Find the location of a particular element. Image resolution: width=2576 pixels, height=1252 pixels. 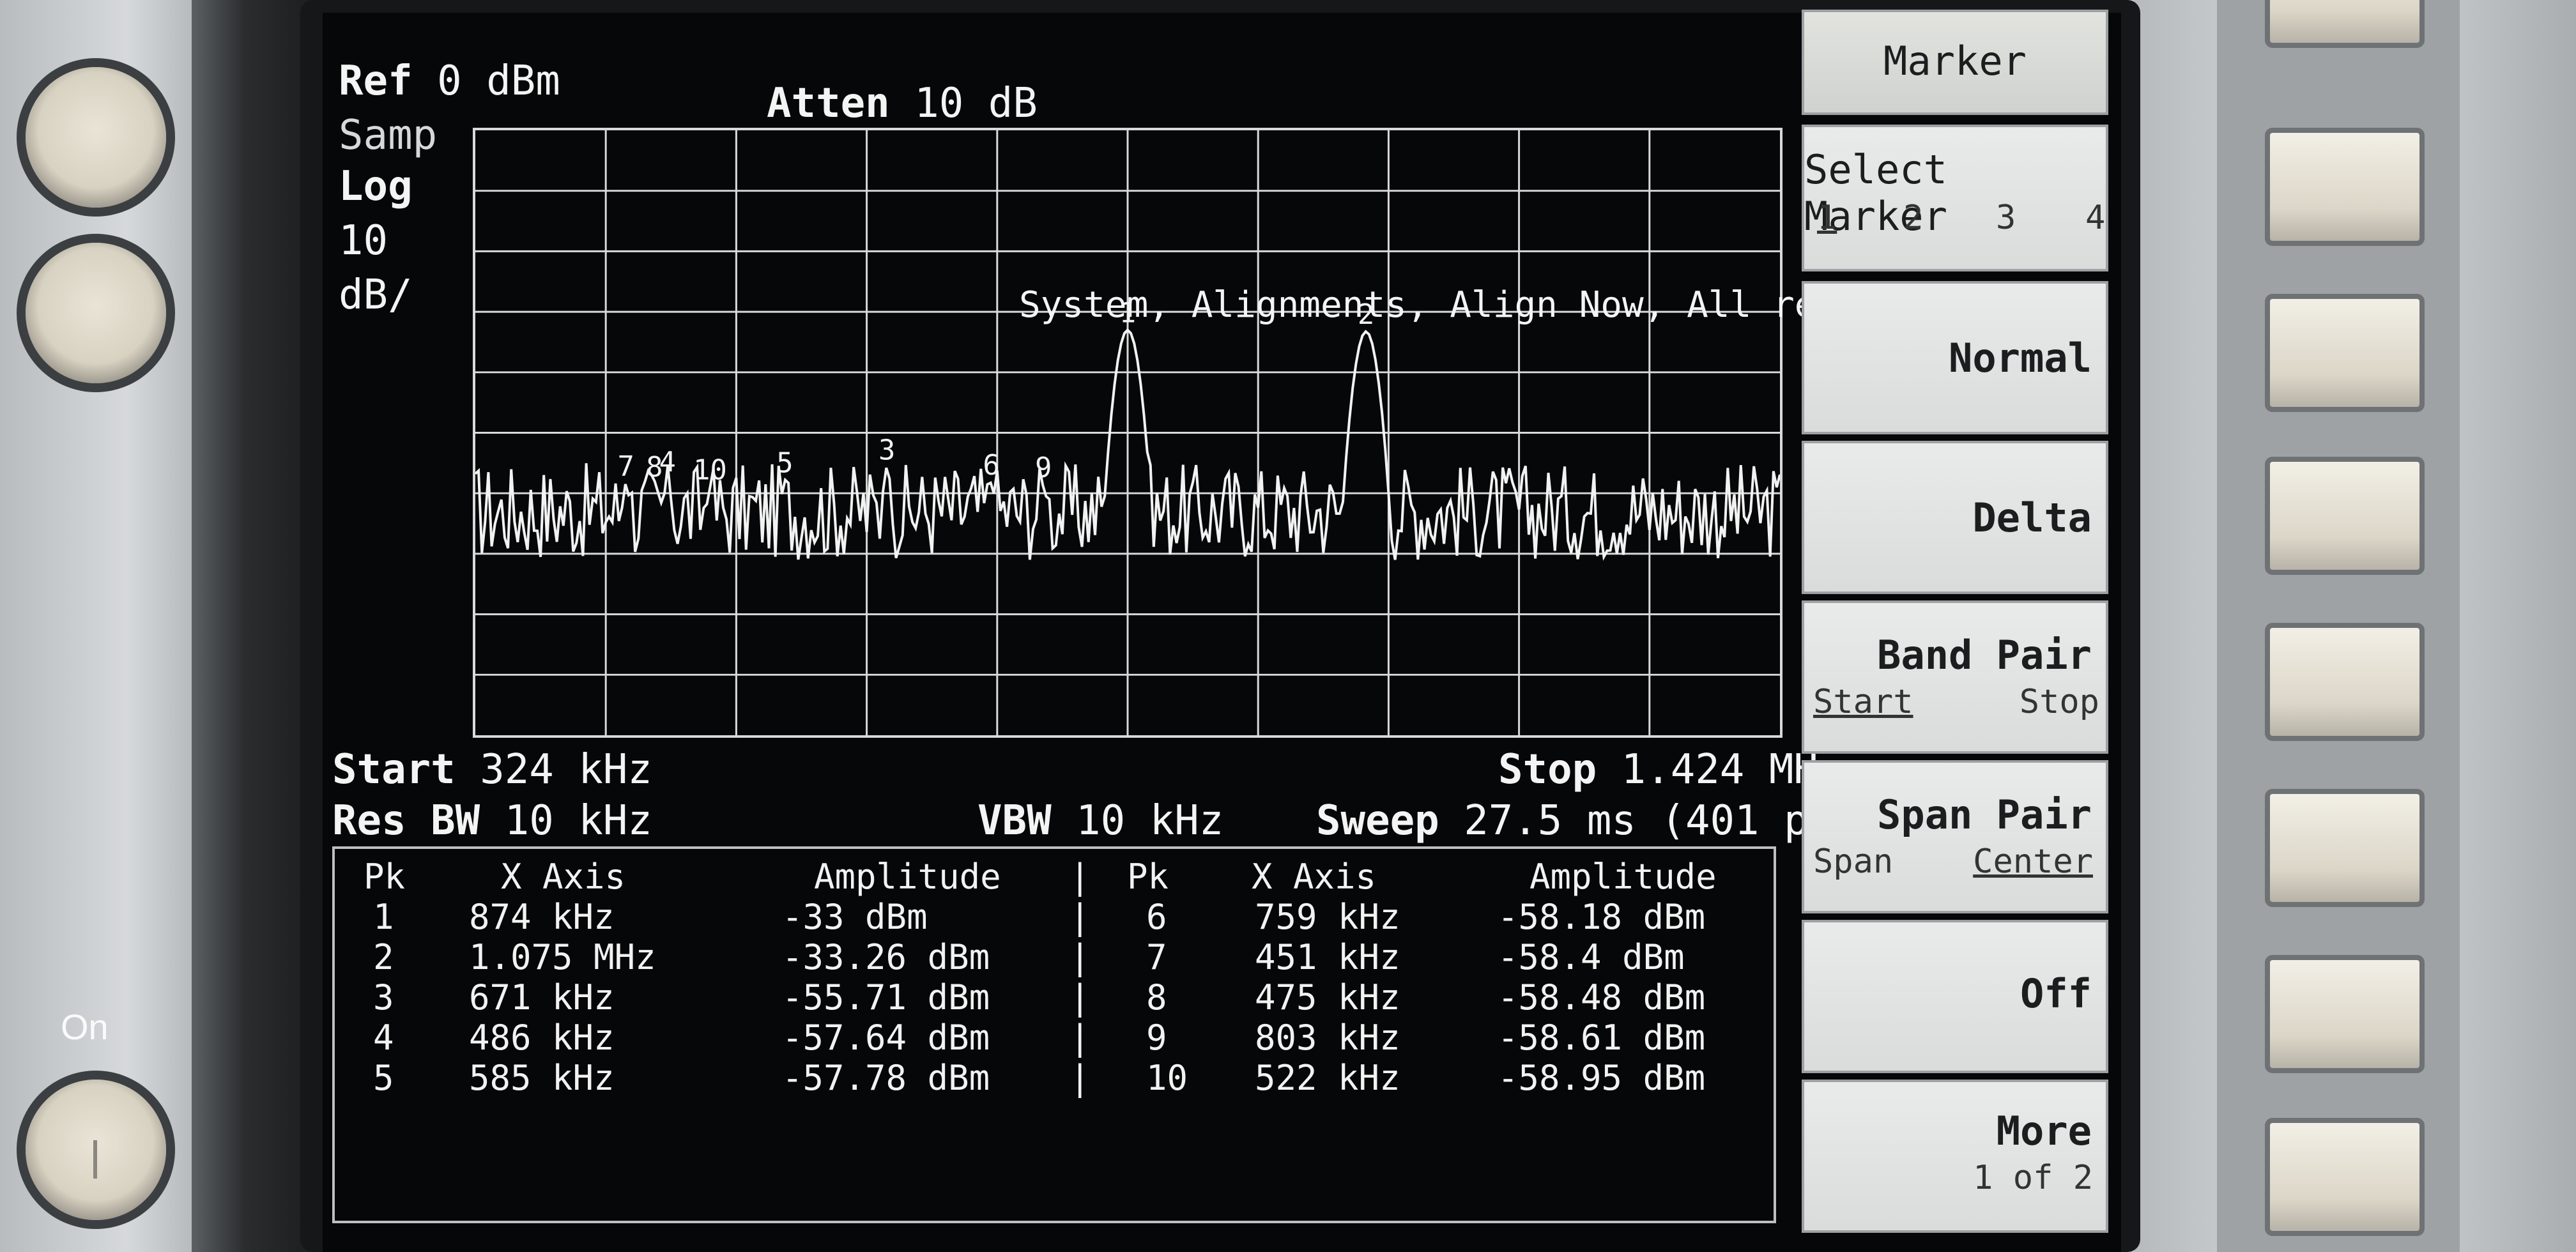

marker-label-6: 6 is located at coordinates (991, 465).